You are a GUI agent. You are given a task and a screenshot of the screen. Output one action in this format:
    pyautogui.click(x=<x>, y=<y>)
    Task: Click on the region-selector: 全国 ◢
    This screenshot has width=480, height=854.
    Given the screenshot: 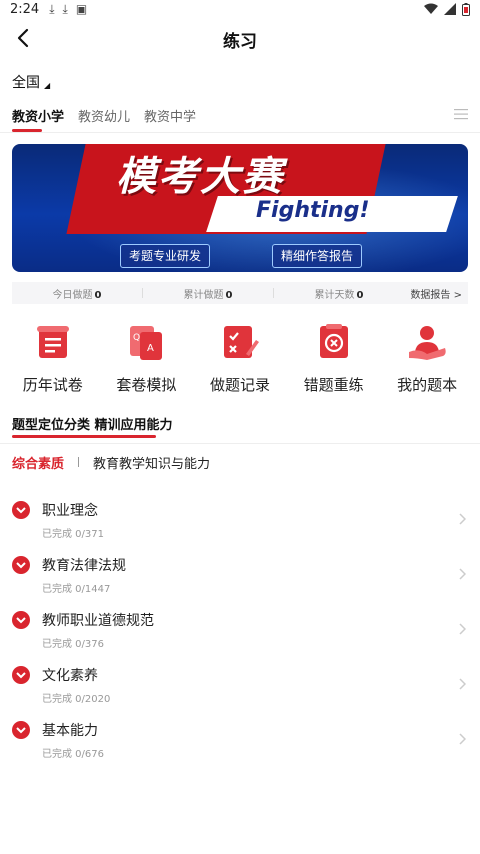 What is the action you would take?
    pyautogui.click(x=31, y=82)
    